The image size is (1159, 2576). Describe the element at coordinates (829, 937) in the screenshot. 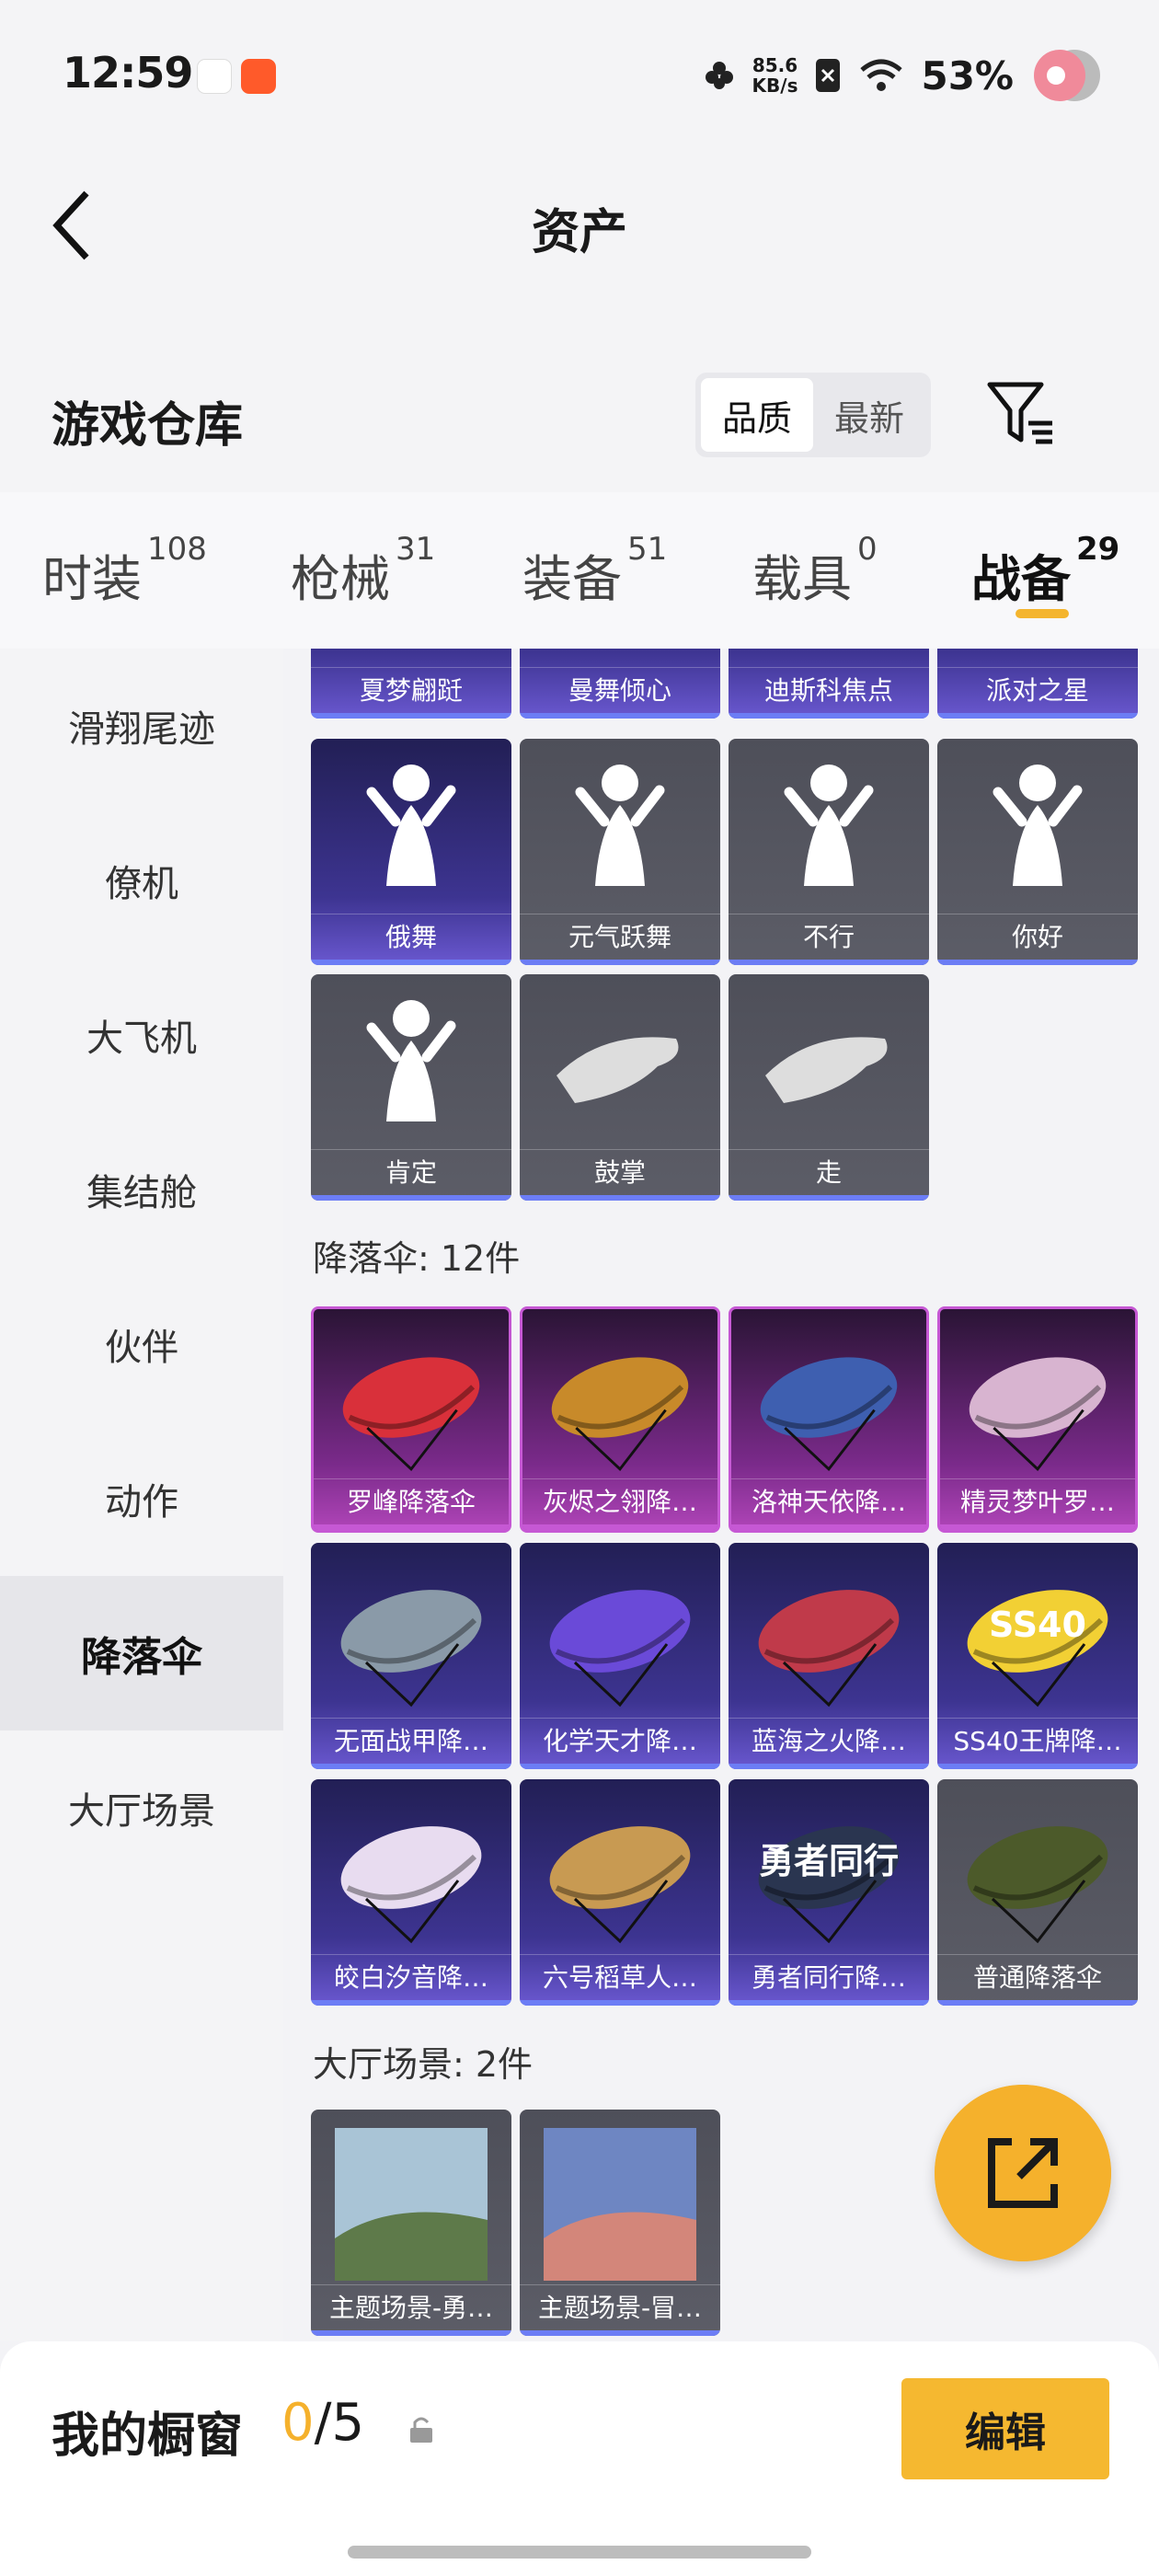

I see `item-label: 不行` at that location.